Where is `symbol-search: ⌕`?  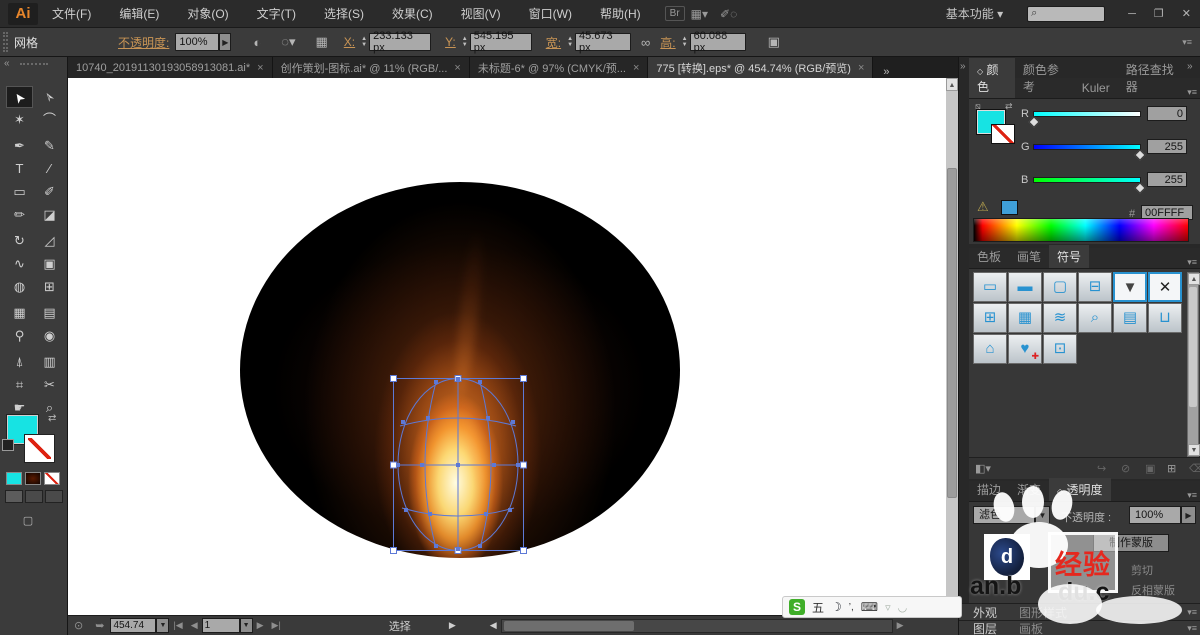
symbol-search: ⌕ is located at coordinates (1095, 318).